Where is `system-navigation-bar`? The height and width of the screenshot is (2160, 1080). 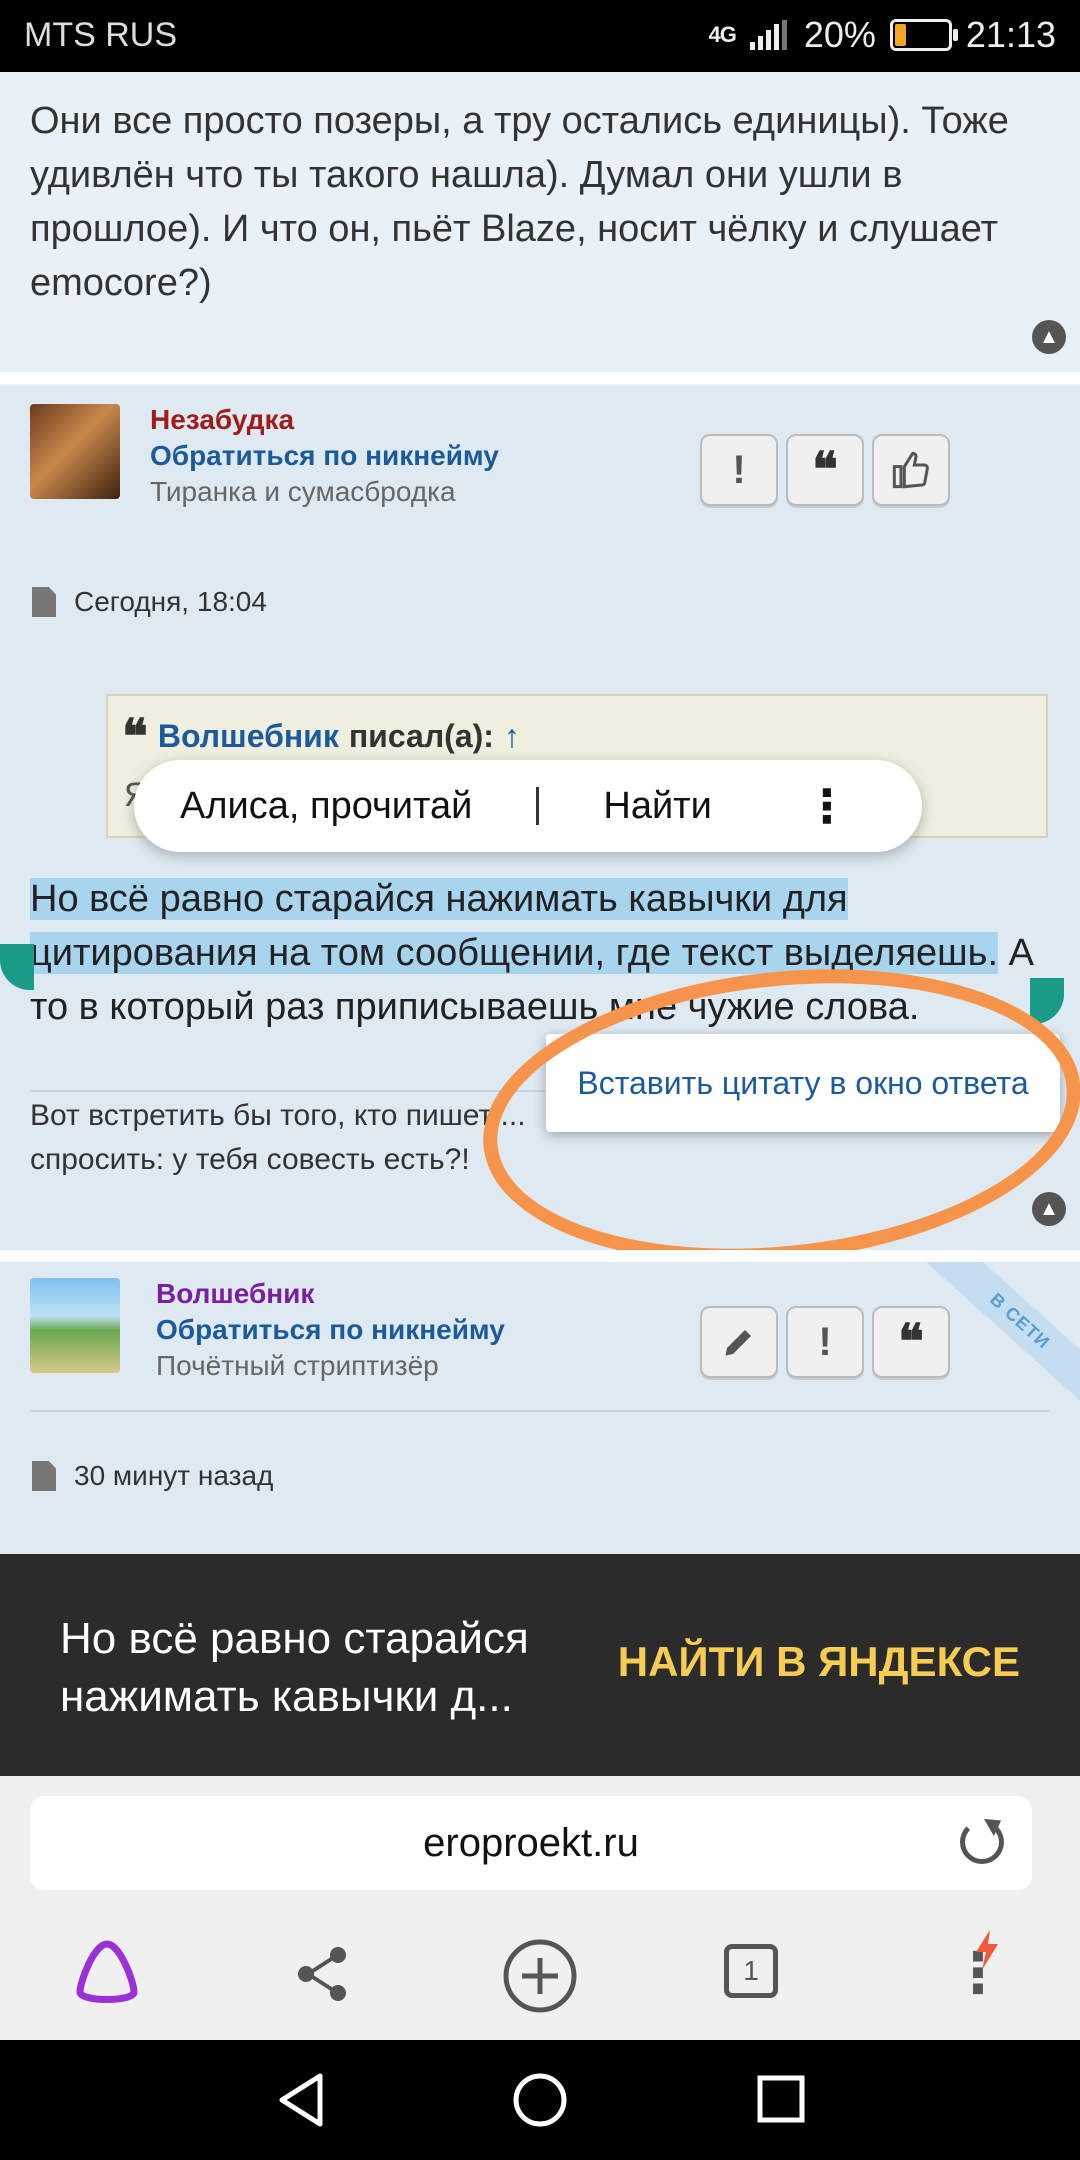
system-navigation-bar is located at coordinates (540, 2100).